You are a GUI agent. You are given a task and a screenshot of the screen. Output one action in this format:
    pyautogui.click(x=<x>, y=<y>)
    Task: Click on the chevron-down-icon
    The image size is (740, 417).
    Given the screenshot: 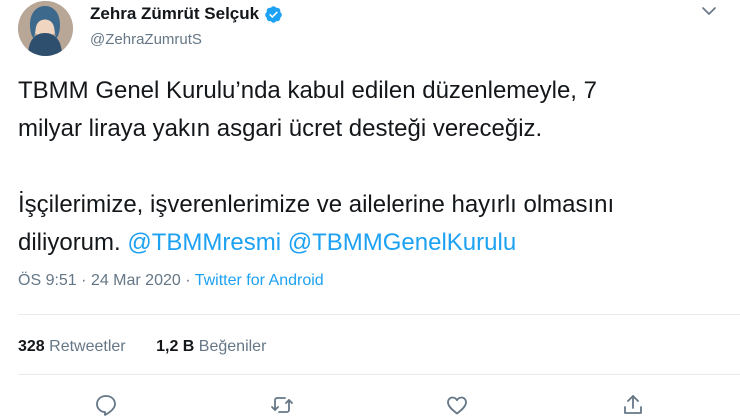 What is the action you would take?
    pyautogui.click(x=709, y=11)
    